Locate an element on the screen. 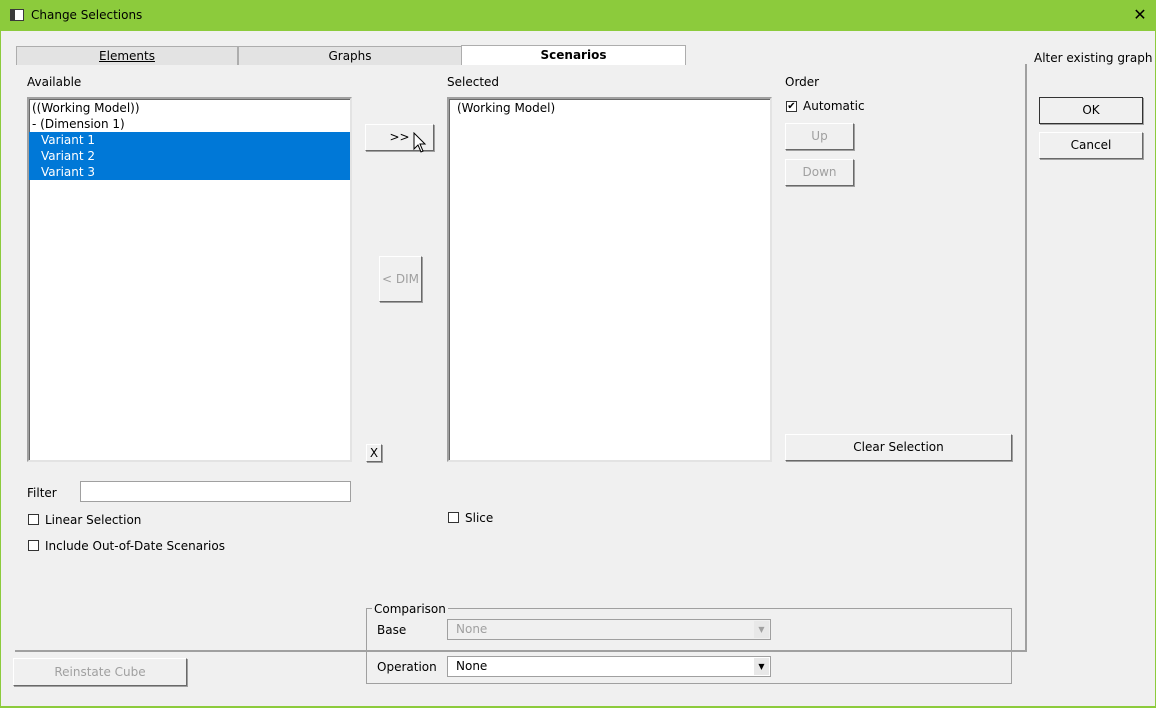 The width and height of the screenshot is (1156, 708). window-border-left is located at coordinates (0, 369).